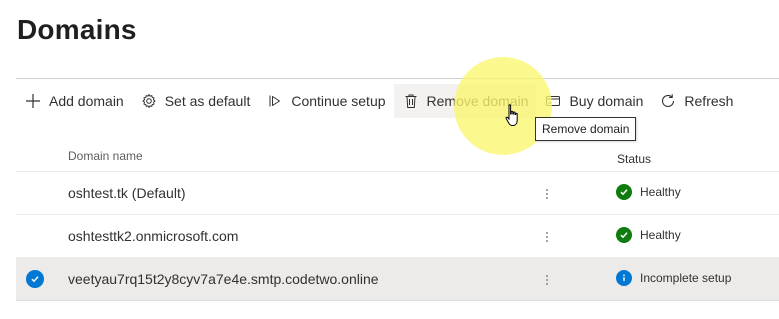  What do you see at coordinates (586, 129) in the screenshot?
I see `tooltip: Remove domain` at bounding box center [586, 129].